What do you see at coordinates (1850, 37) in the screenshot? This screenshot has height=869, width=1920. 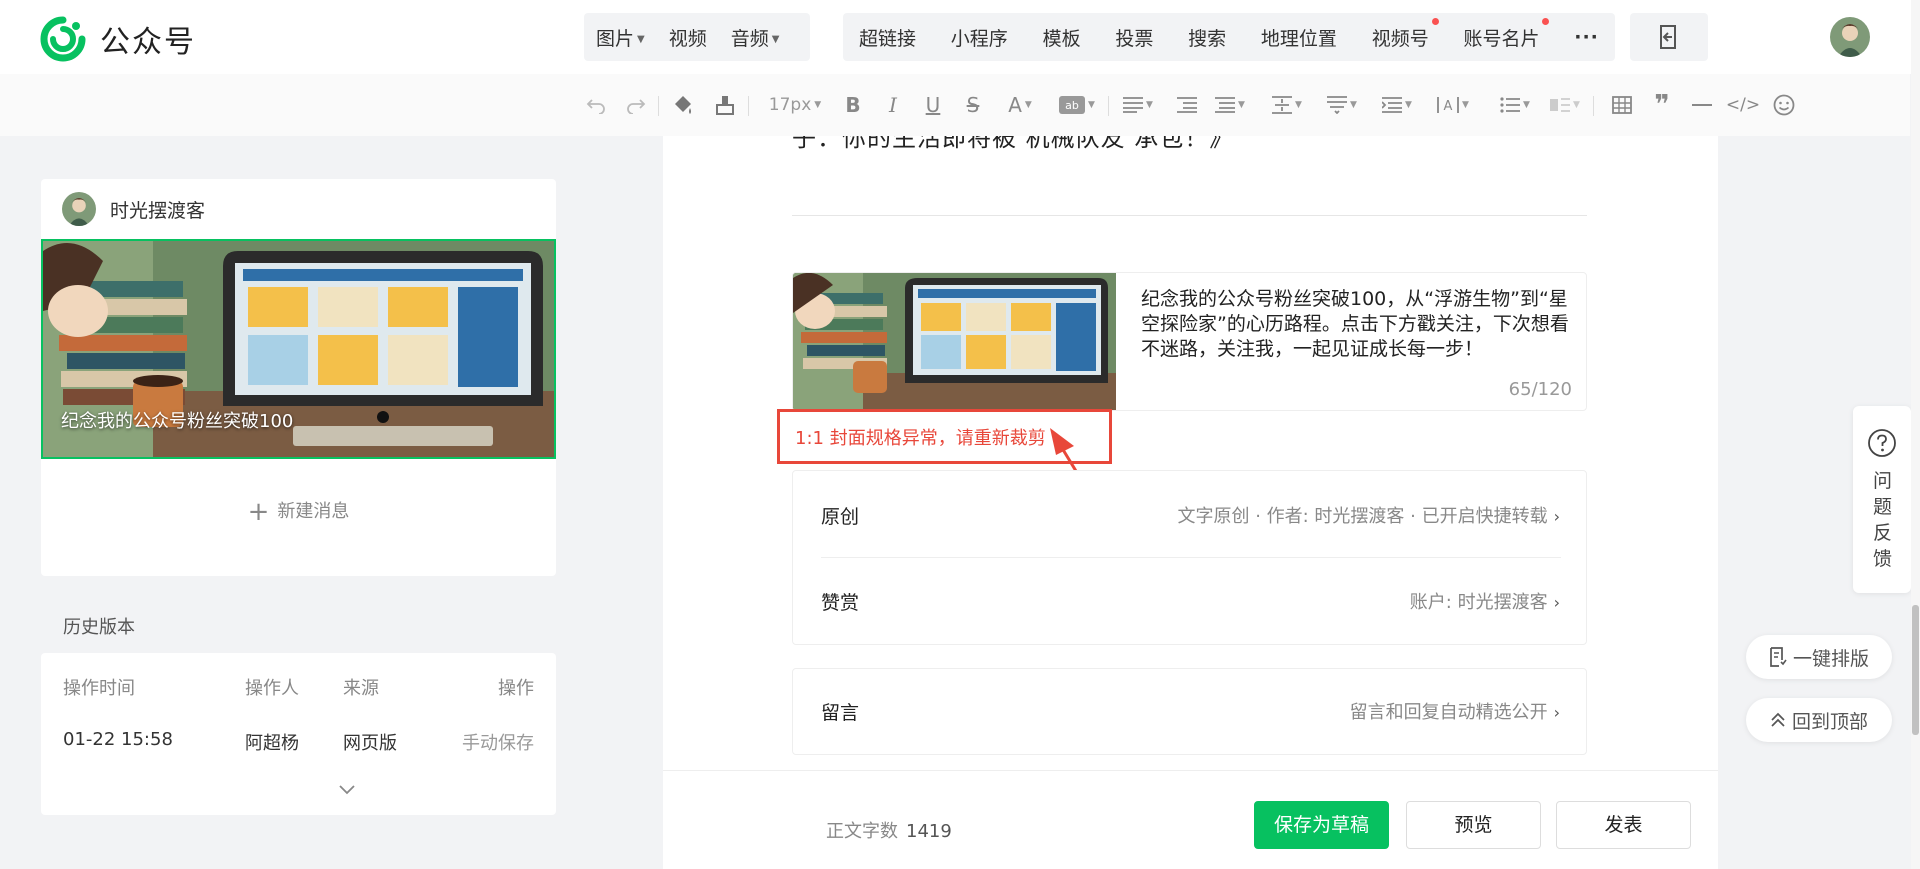 I see `user-avatar` at bounding box center [1850, 37].